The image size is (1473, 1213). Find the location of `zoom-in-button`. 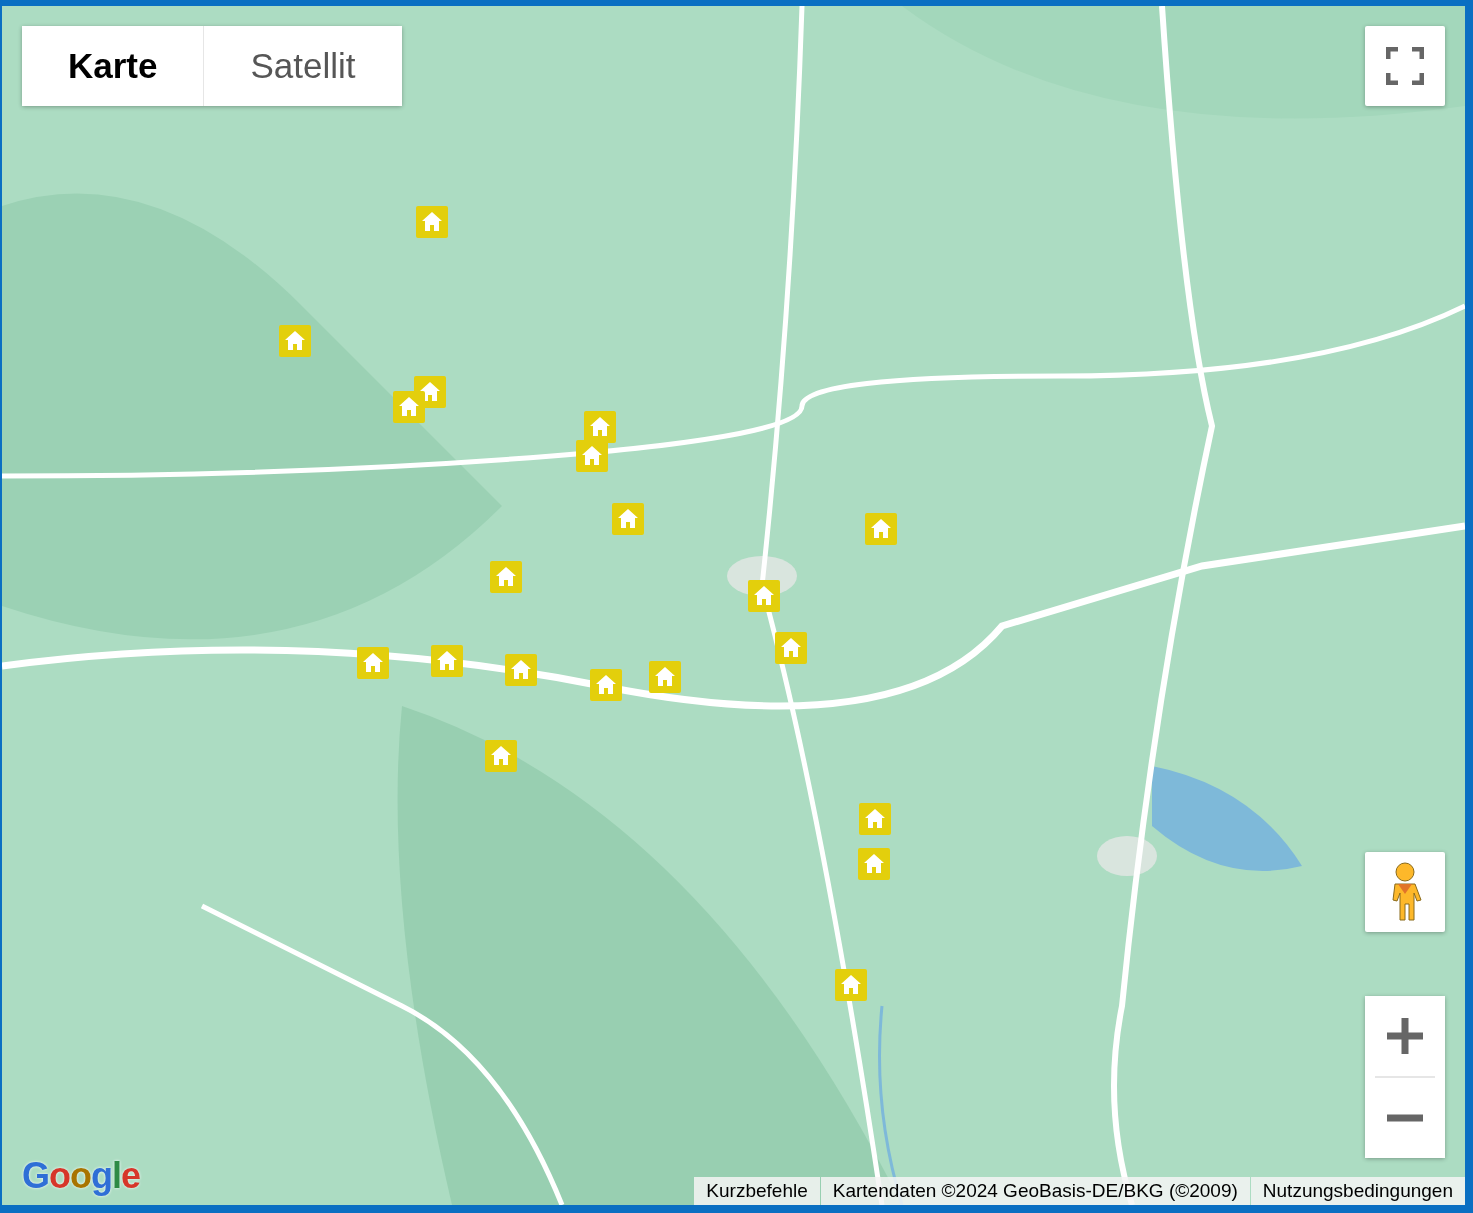

zoom-in-button is located at coordinates (1405, 1036).